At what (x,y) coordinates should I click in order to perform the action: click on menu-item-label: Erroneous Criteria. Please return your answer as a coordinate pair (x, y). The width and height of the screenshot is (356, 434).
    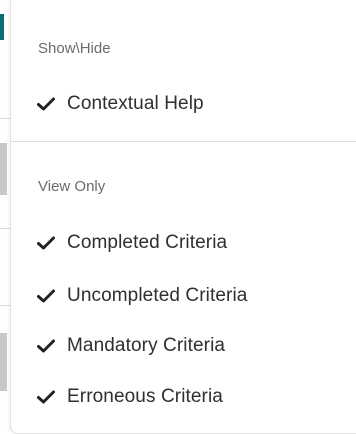
    Looking at the image, I should click on (145, 396).